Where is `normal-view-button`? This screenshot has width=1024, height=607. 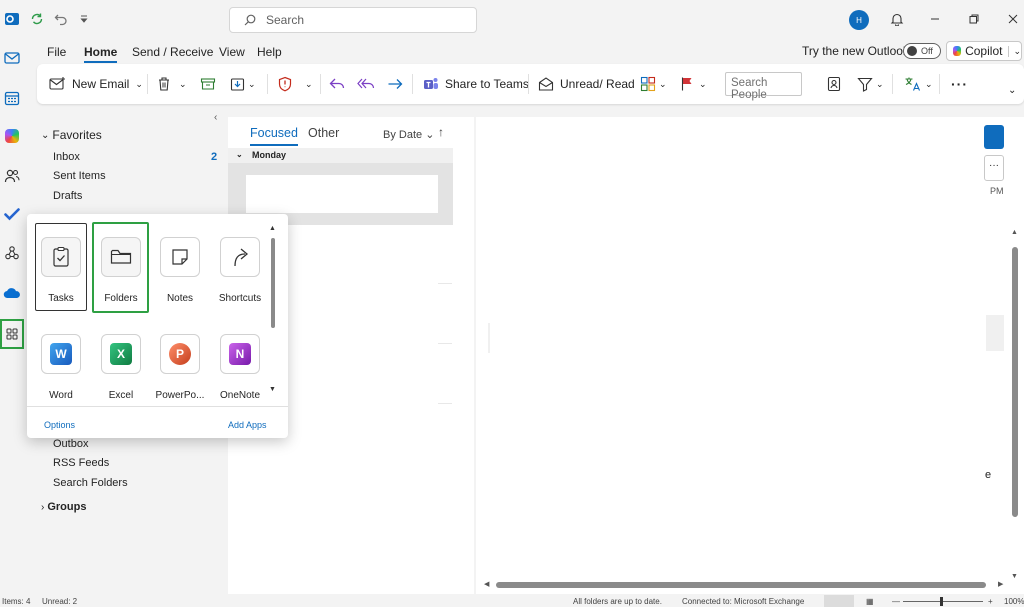 normal-view-button is located at coordinates (839, 601).